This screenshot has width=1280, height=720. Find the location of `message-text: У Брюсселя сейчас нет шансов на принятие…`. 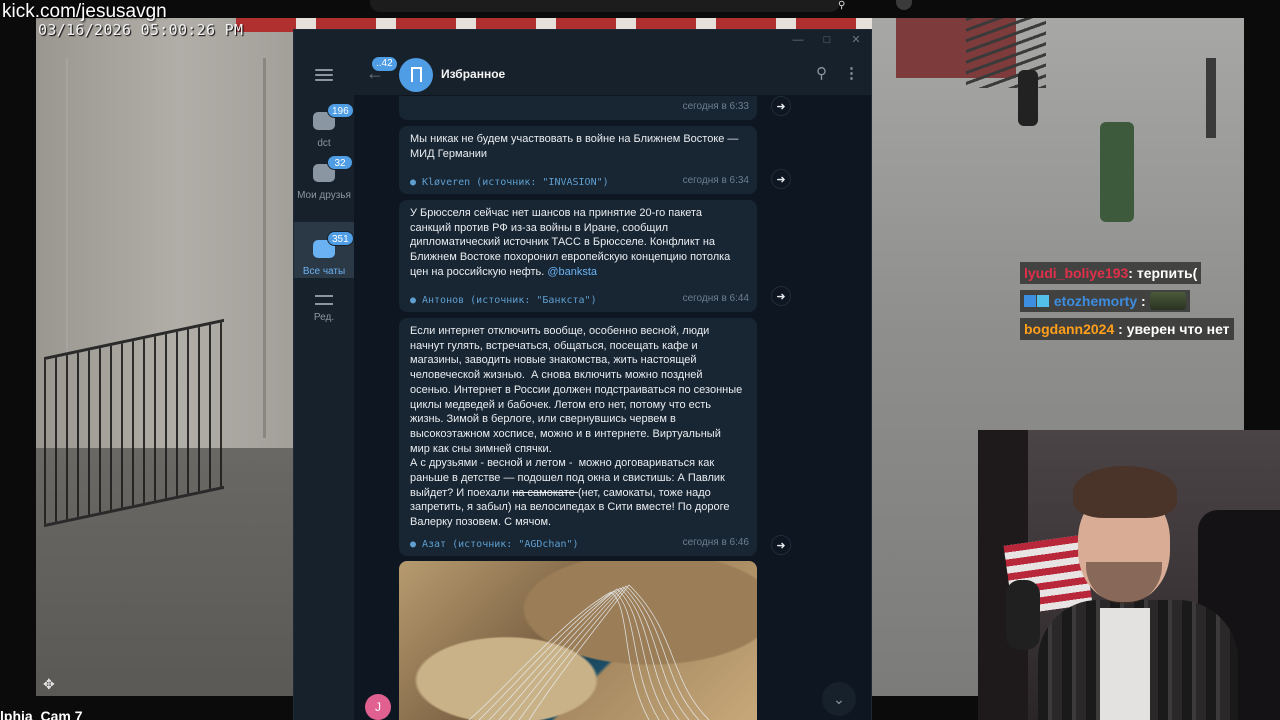

message-text: У Брюсселя сейчас нет шансов на принятие… is located at coordinates (570, 242).